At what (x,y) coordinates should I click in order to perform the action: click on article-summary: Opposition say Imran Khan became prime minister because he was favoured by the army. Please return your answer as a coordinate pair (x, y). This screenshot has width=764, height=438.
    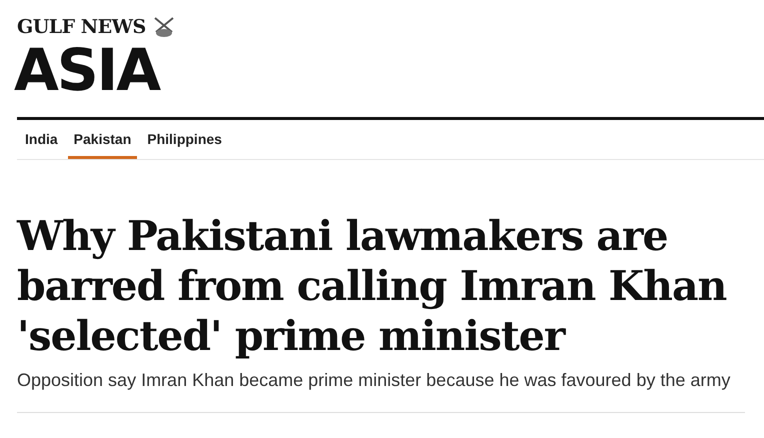
    Looking at the image, I should click on (374, 380).